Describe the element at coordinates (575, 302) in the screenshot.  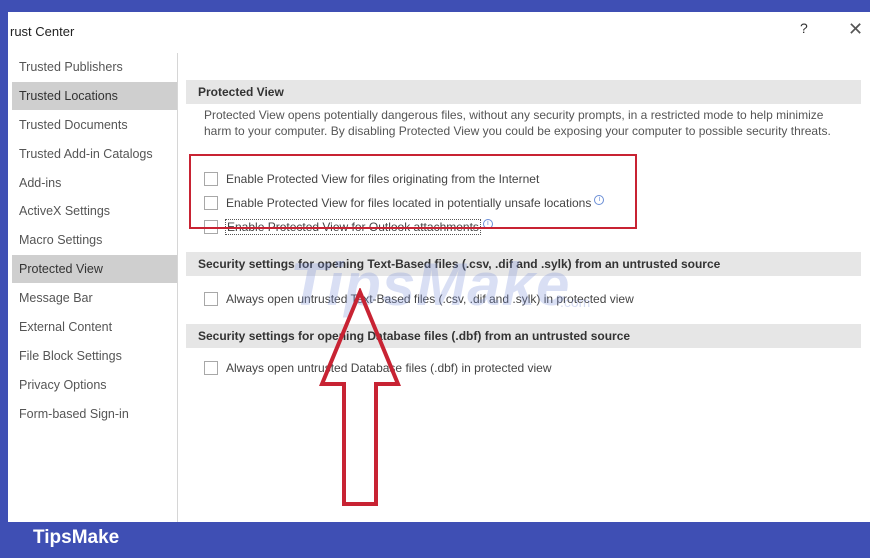
I see `watermark-domain: .com` at that location.